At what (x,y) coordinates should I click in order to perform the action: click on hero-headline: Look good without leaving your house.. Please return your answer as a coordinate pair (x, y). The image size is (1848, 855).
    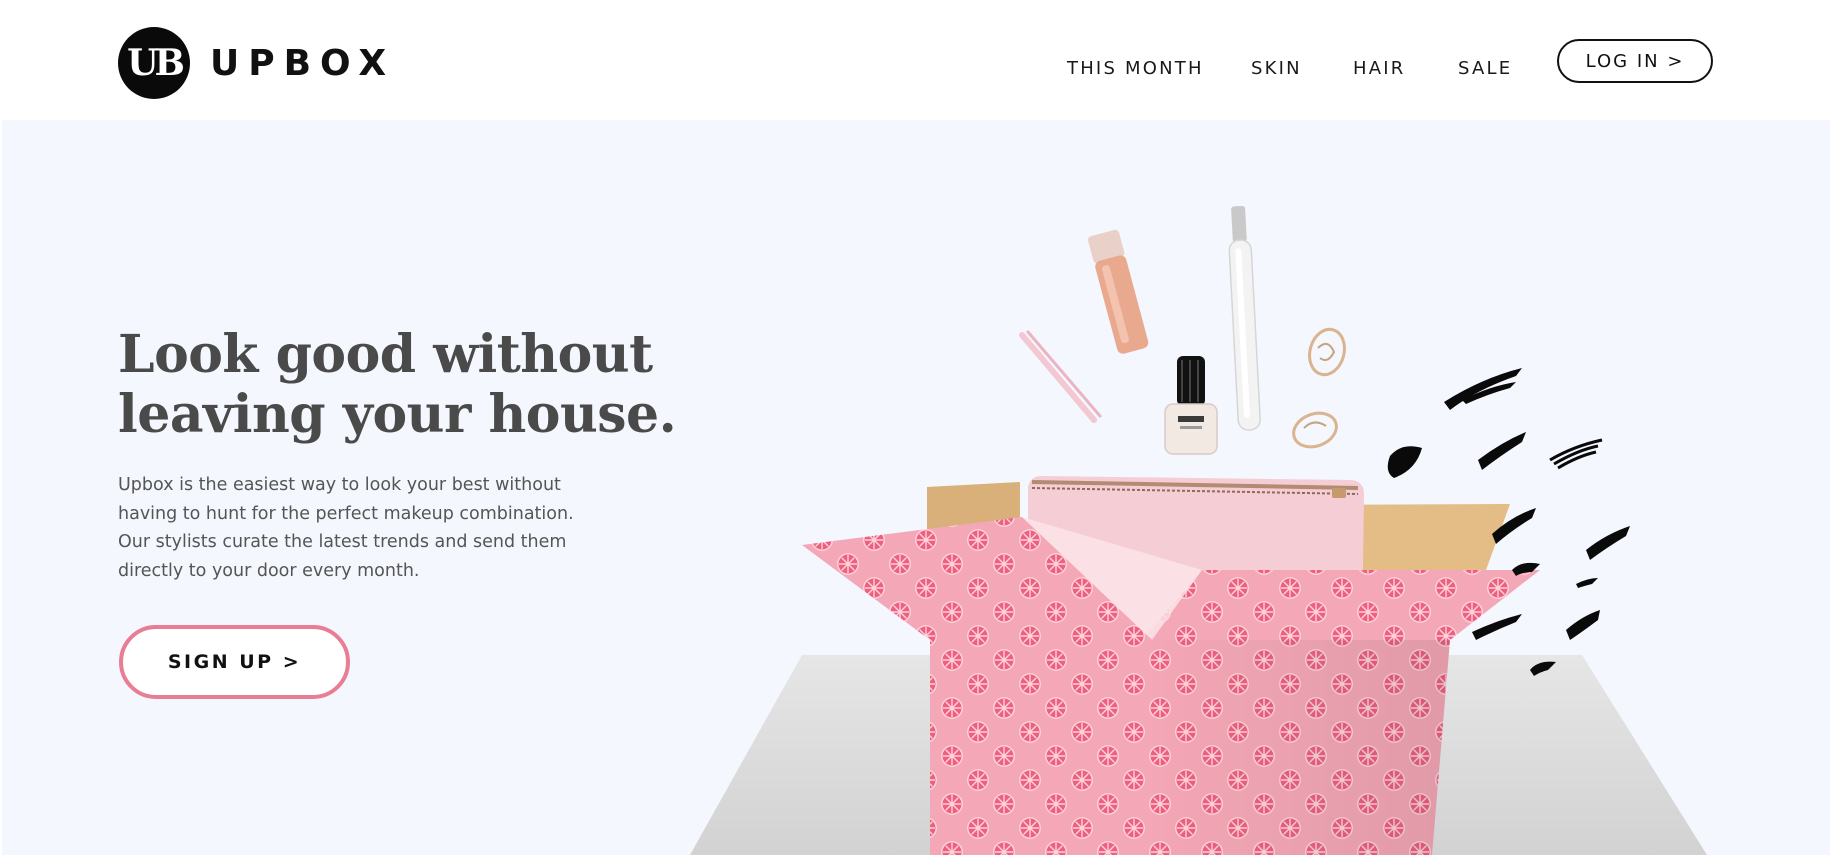
    Looking at the image, I should click on (438, 385).